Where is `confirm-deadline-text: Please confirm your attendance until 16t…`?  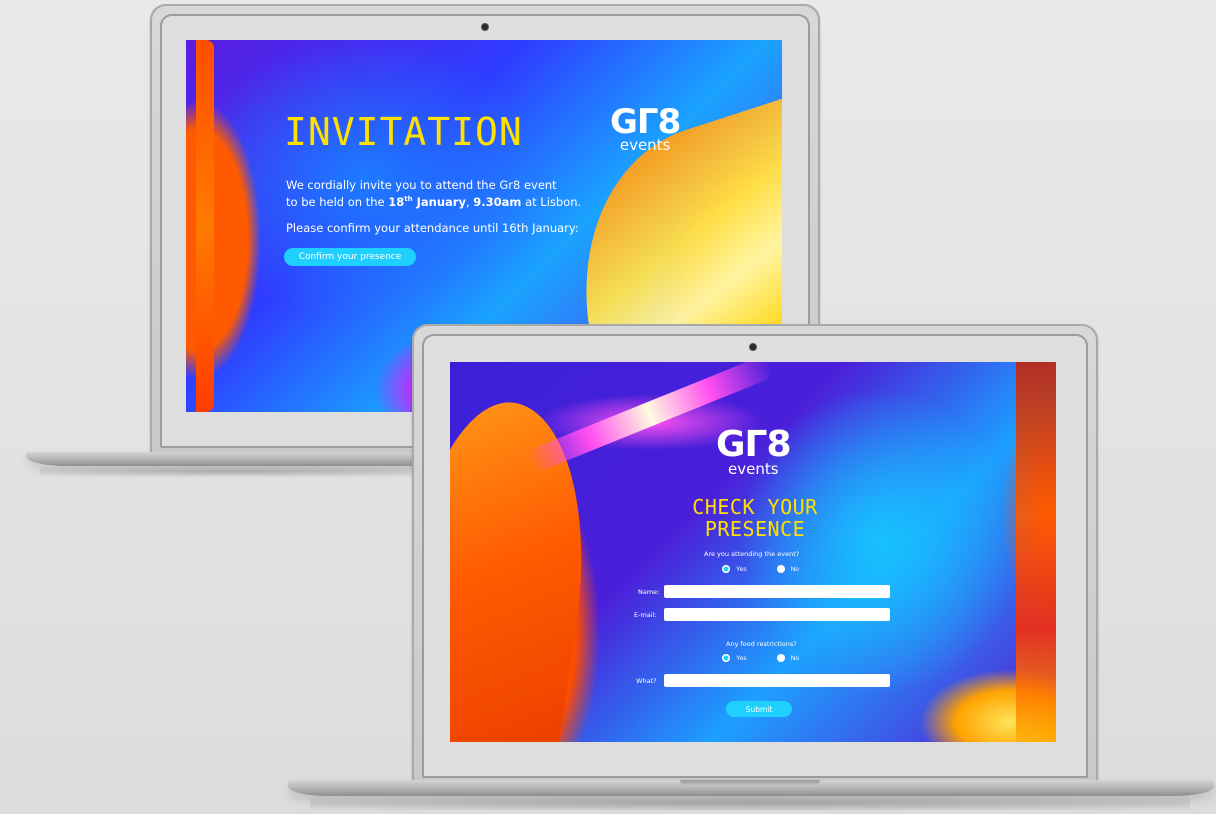
confirm-deadline-text: Please confirm your attendance until 16t… is located at coordinates (432, 228).